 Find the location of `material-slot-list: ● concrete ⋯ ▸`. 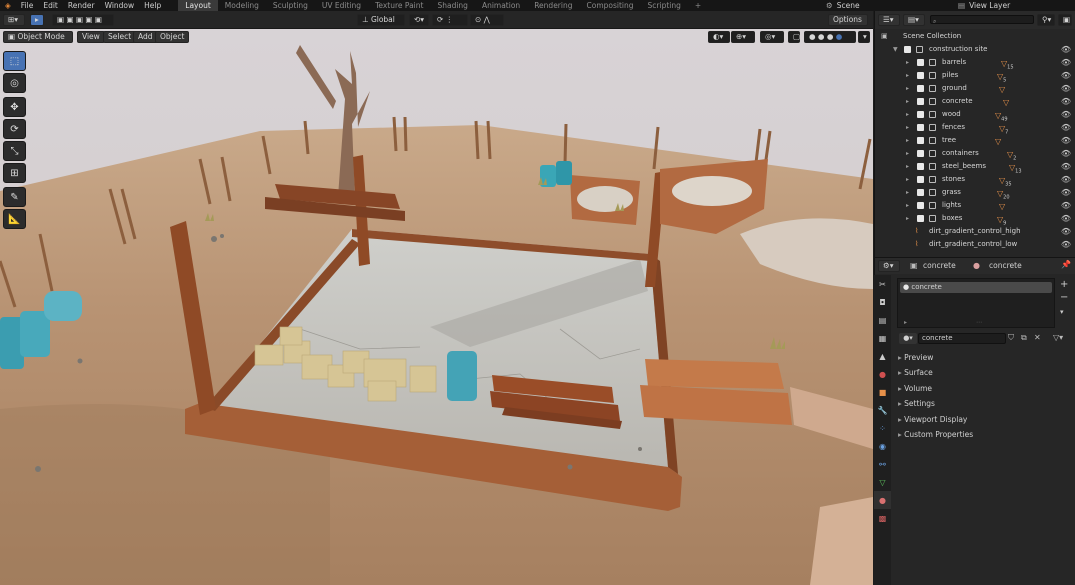

material-slot-list: ● concrete ⋯ ▸ is located at coordinates (976, 303).